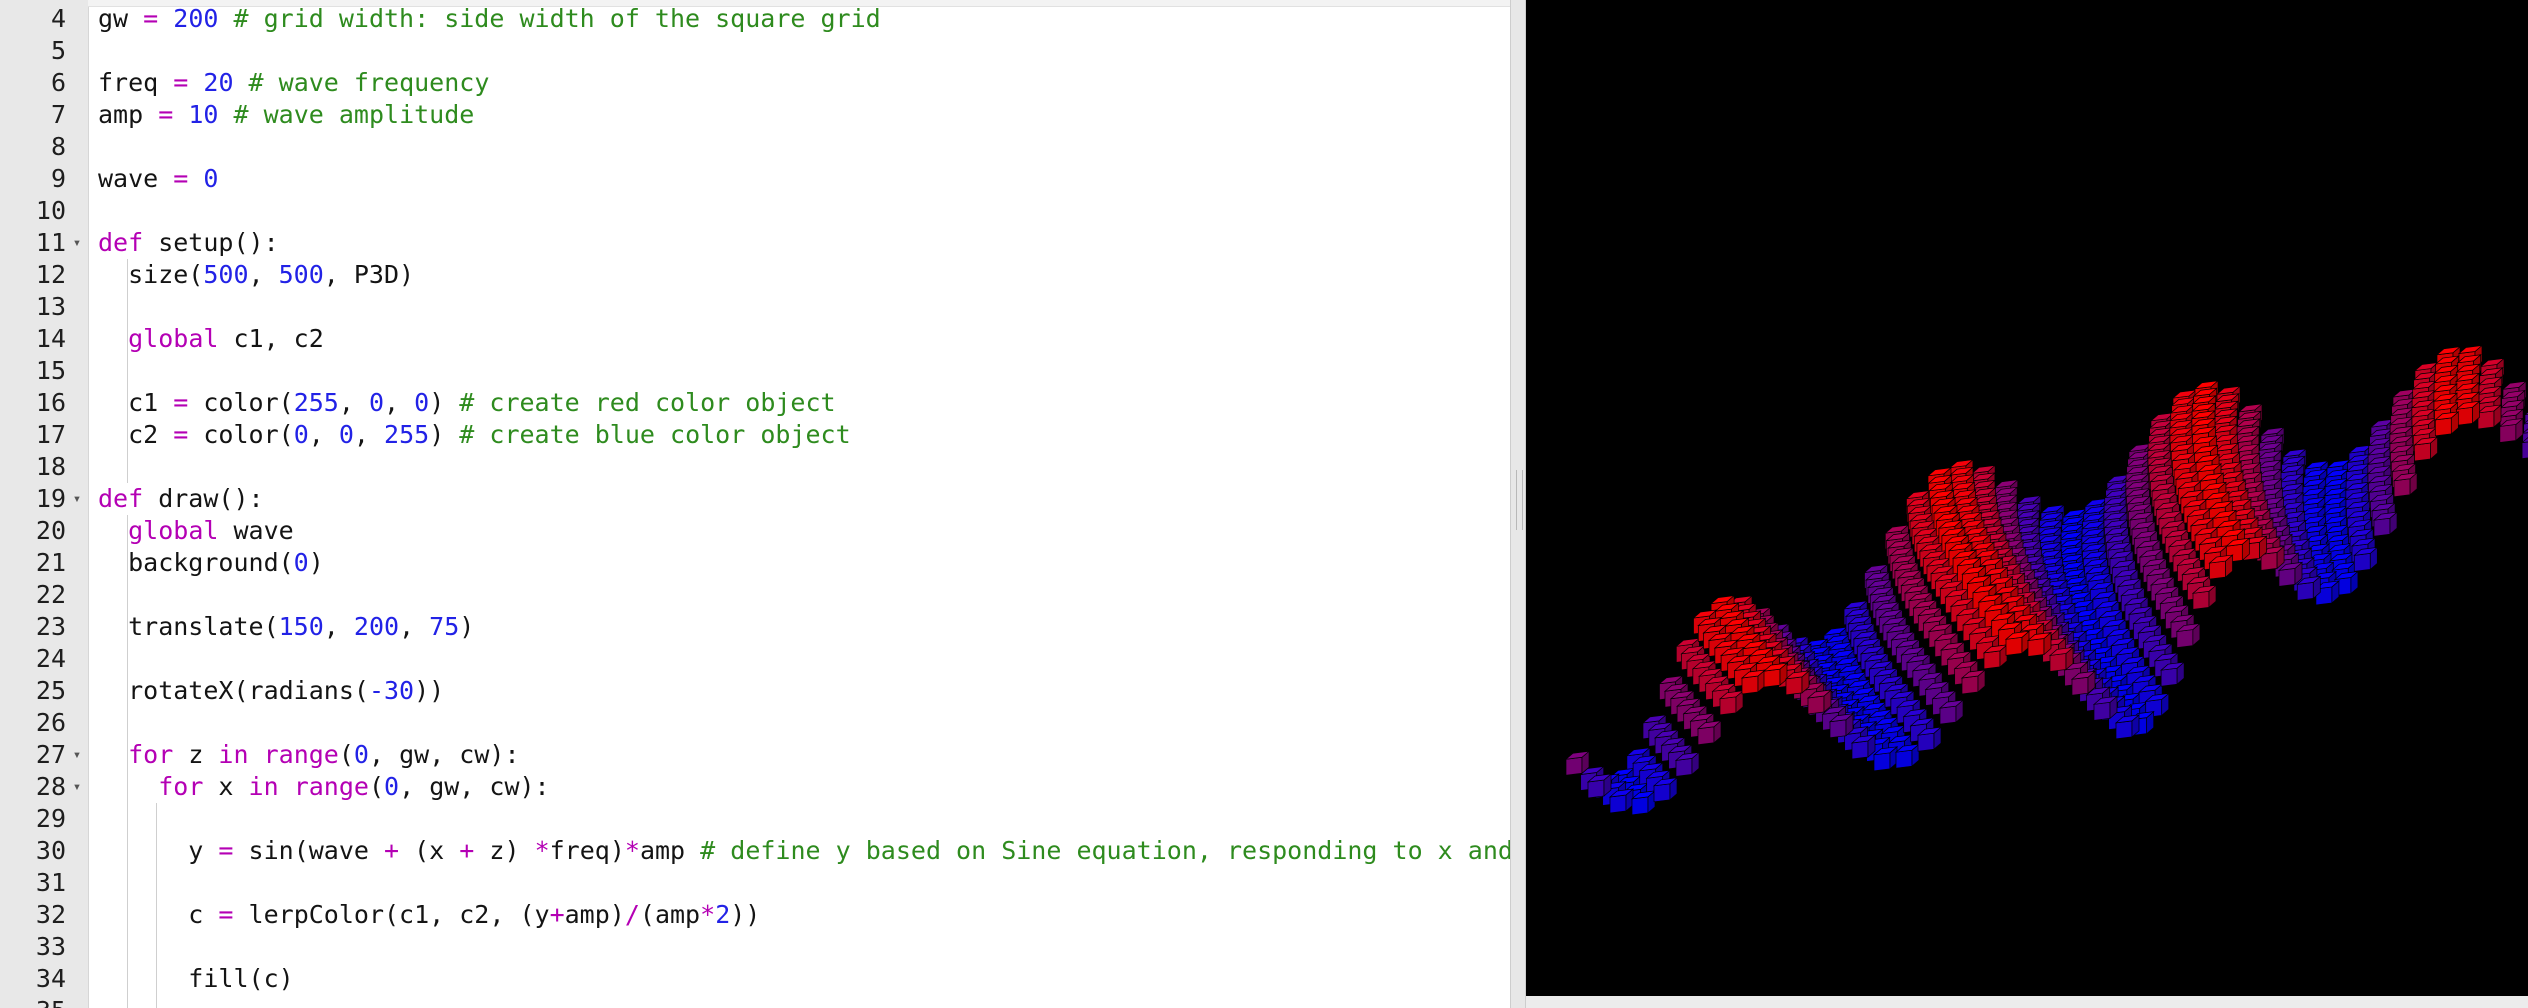  I want to click on code-line: 33, so click(755, 947).